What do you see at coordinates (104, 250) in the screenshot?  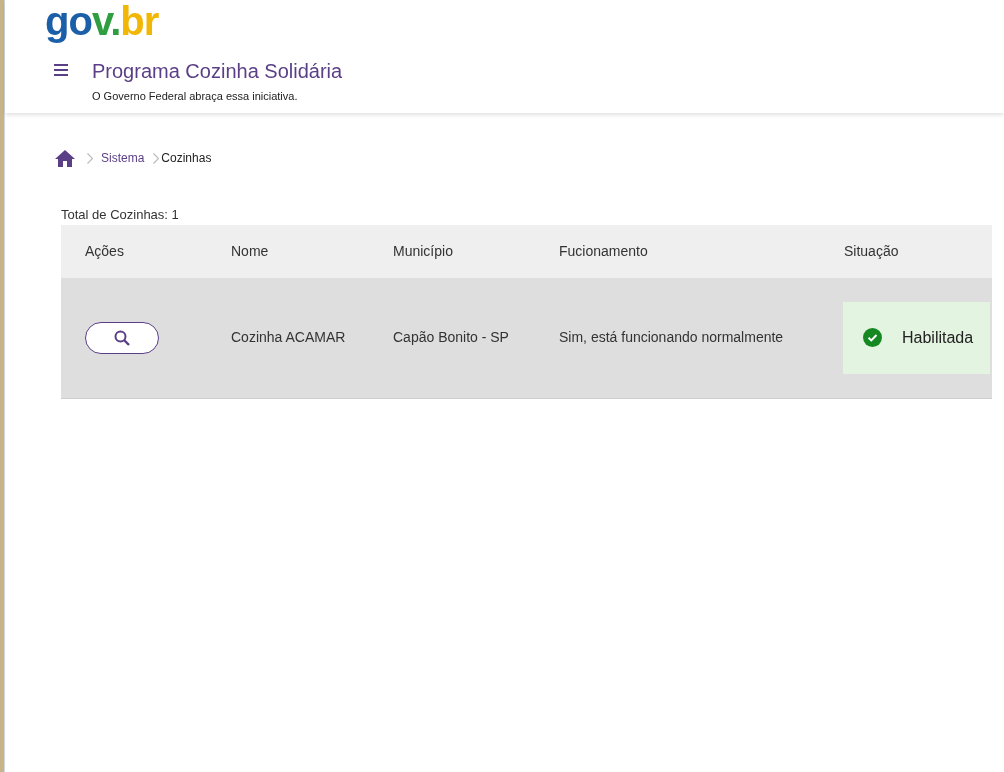 I see `column-header: Ações` at bounding box center [104, 250].